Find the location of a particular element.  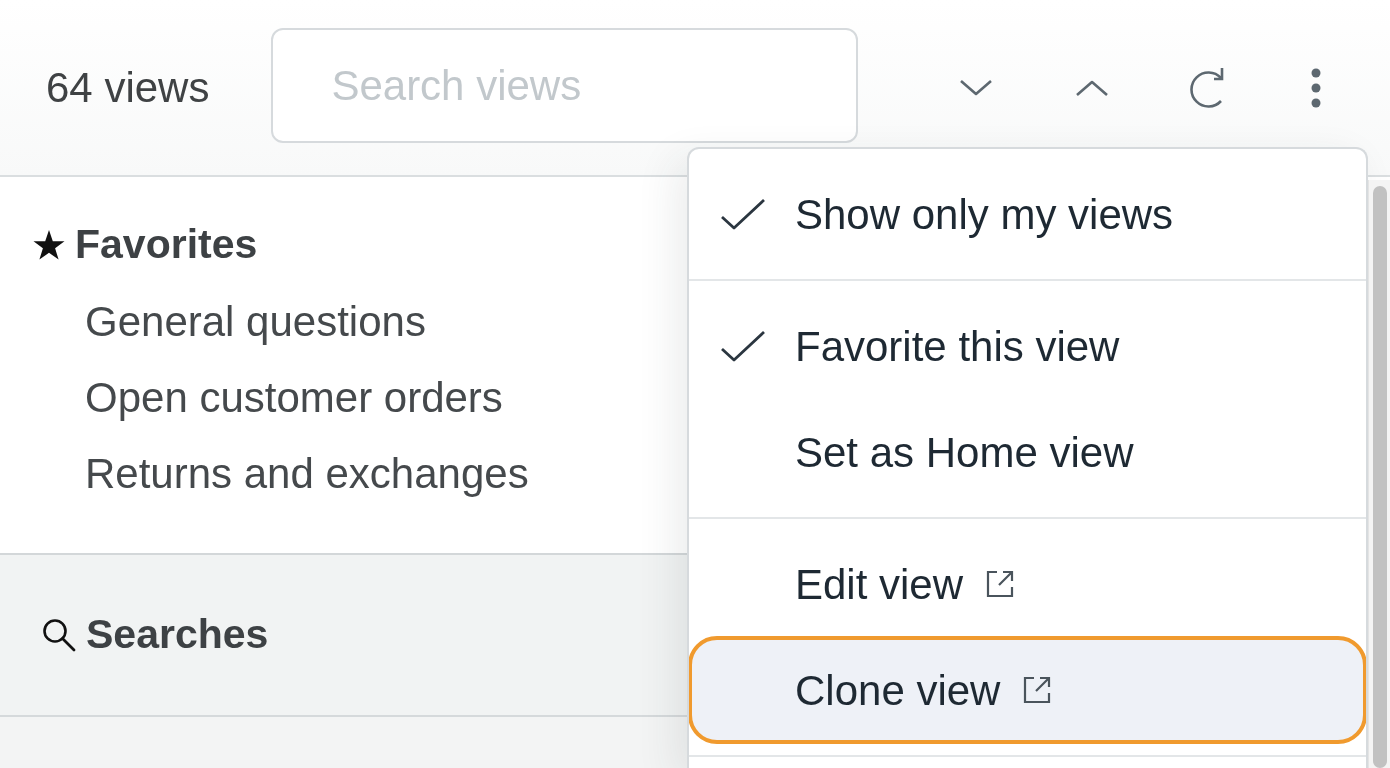

sidebar-item: General questions is located at coordinates (255, 322).